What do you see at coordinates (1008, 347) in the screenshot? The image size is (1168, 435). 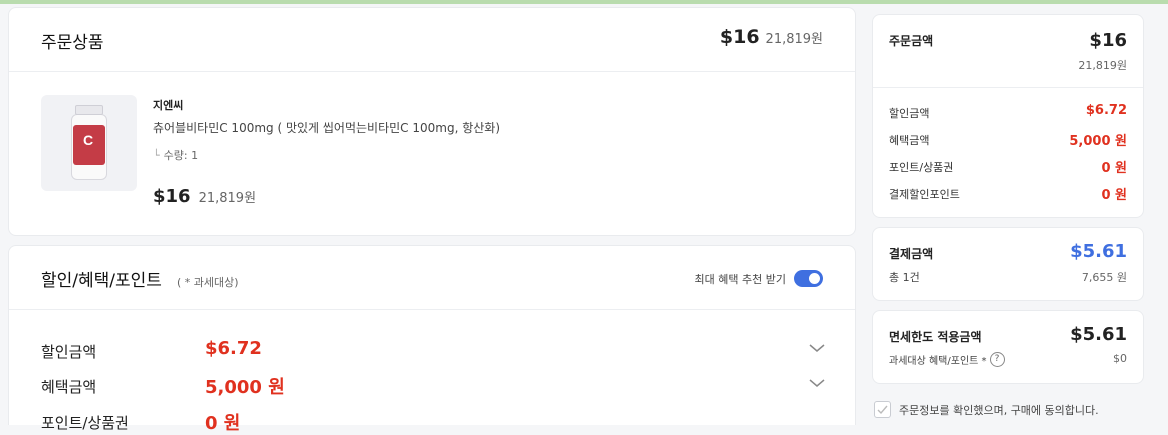 I see `duty-free-card: 면세한도 적용금액 $5.61 과세대상 혜택/포인트 * ? $0` at bounding box center [1008, 347].